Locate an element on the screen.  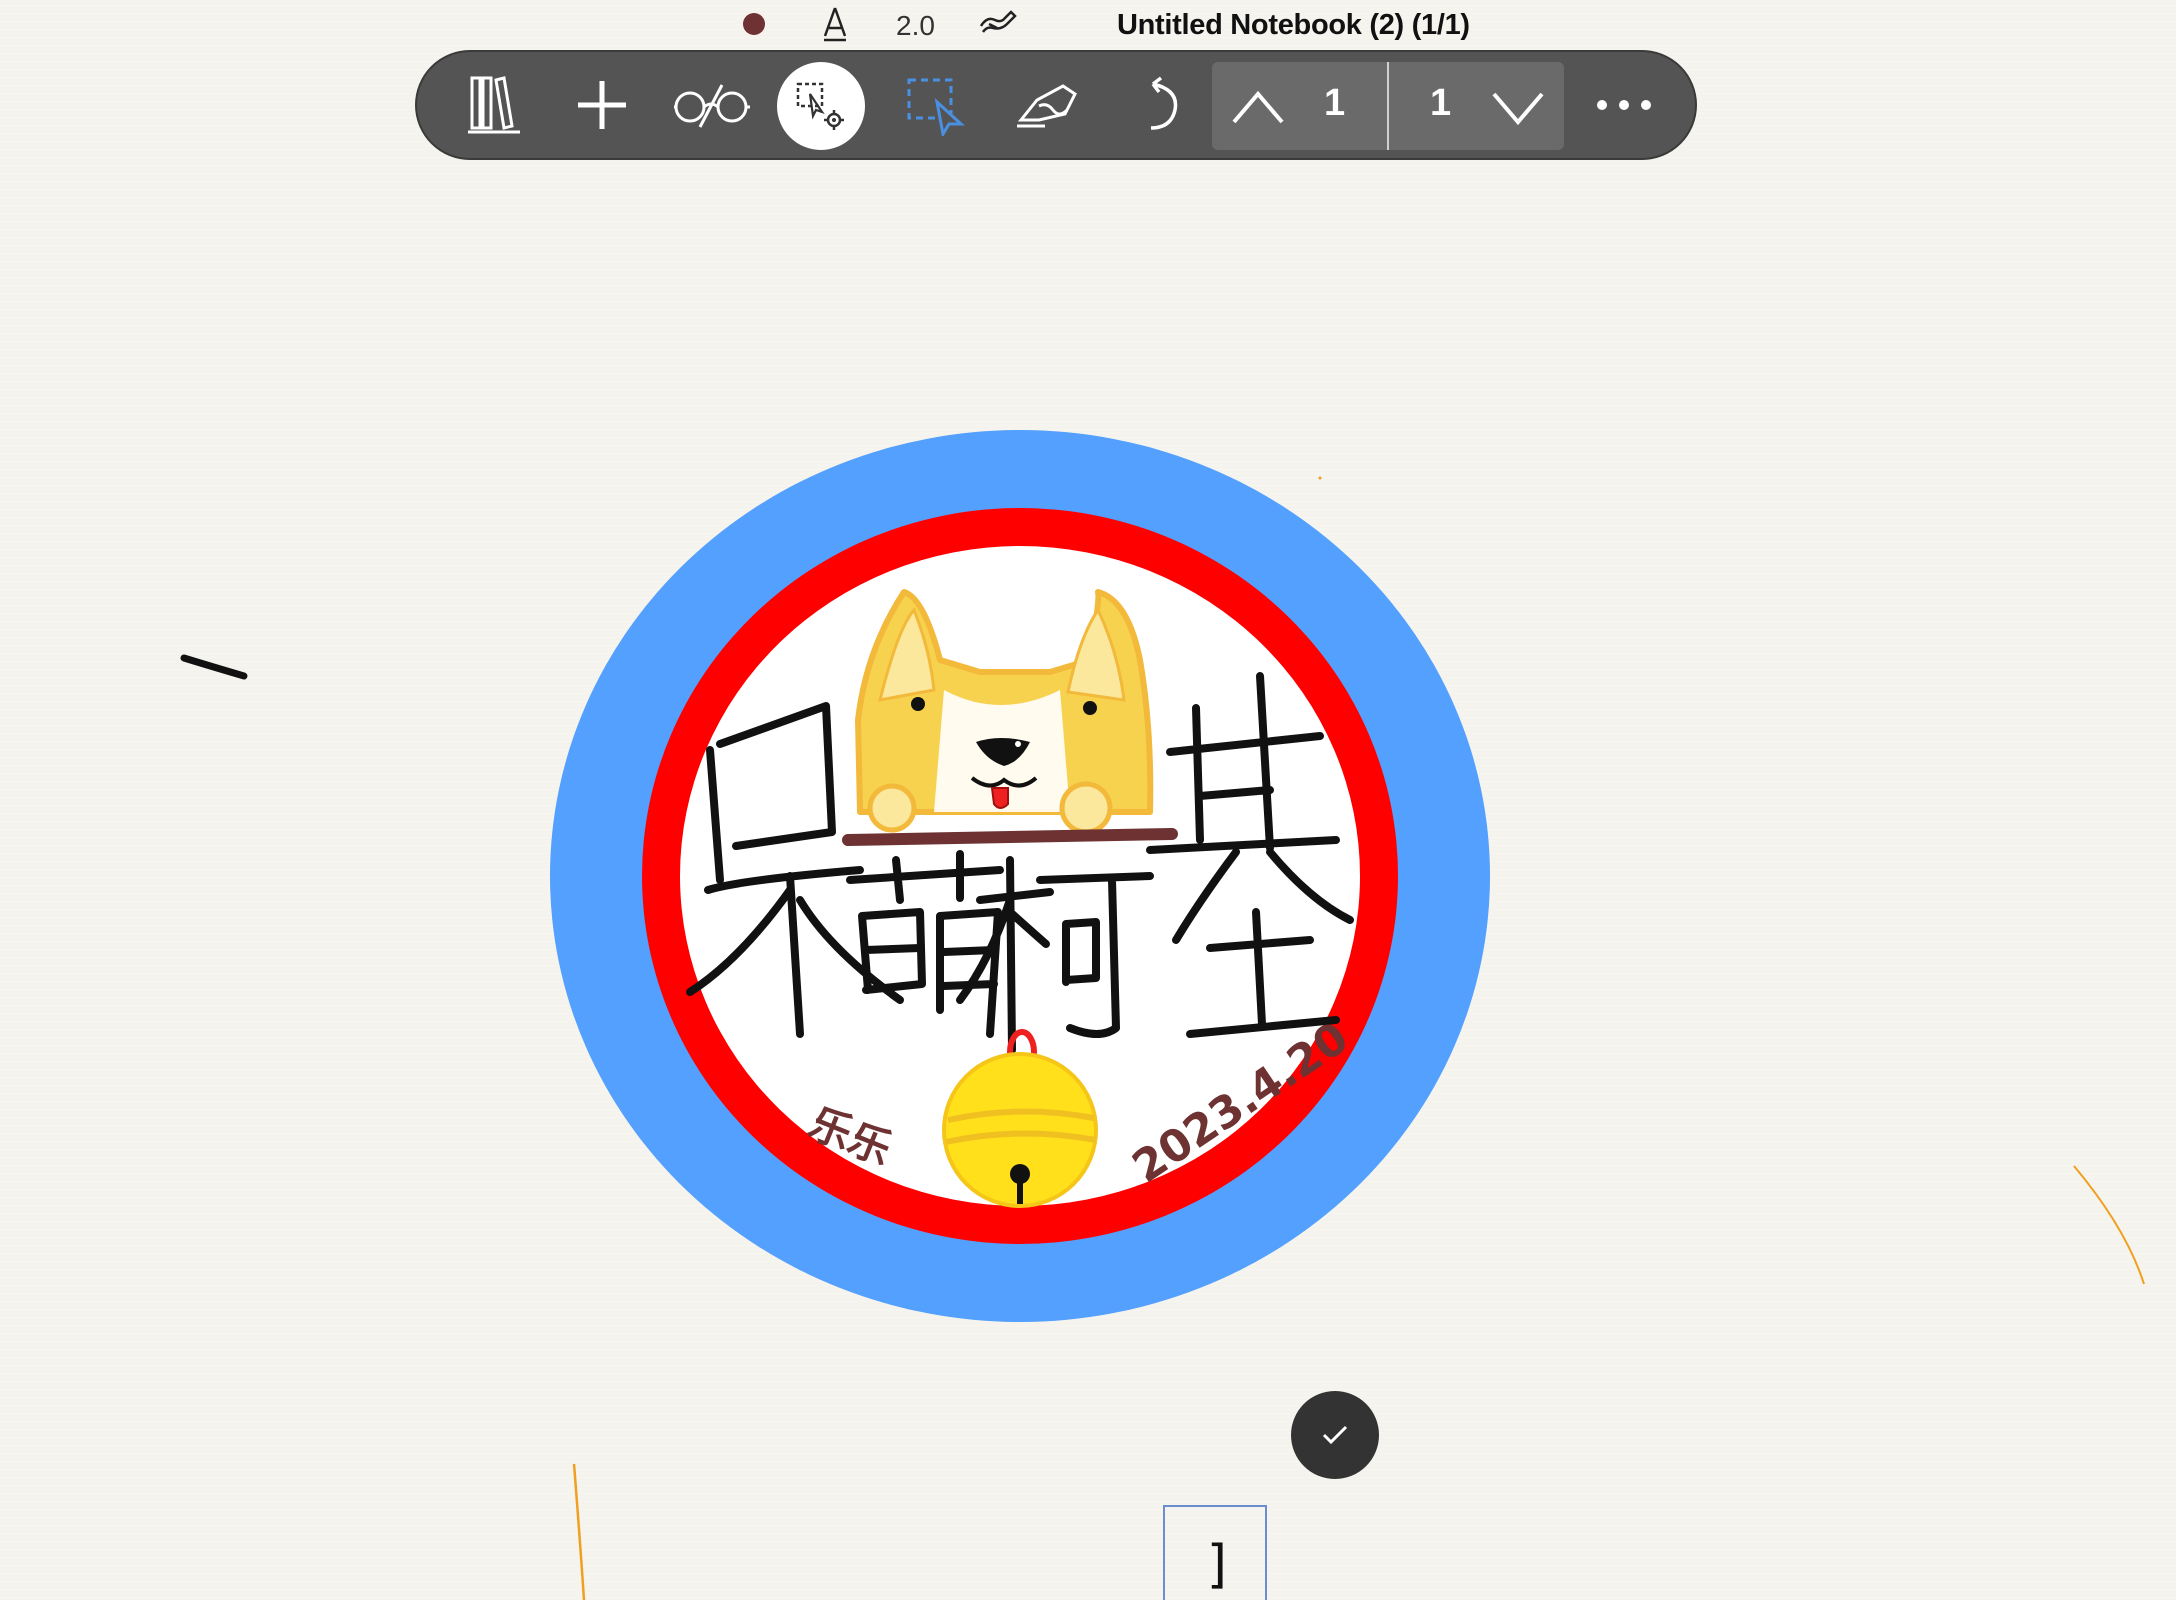
stray-black-stroke is located at coordinates (214, 667).